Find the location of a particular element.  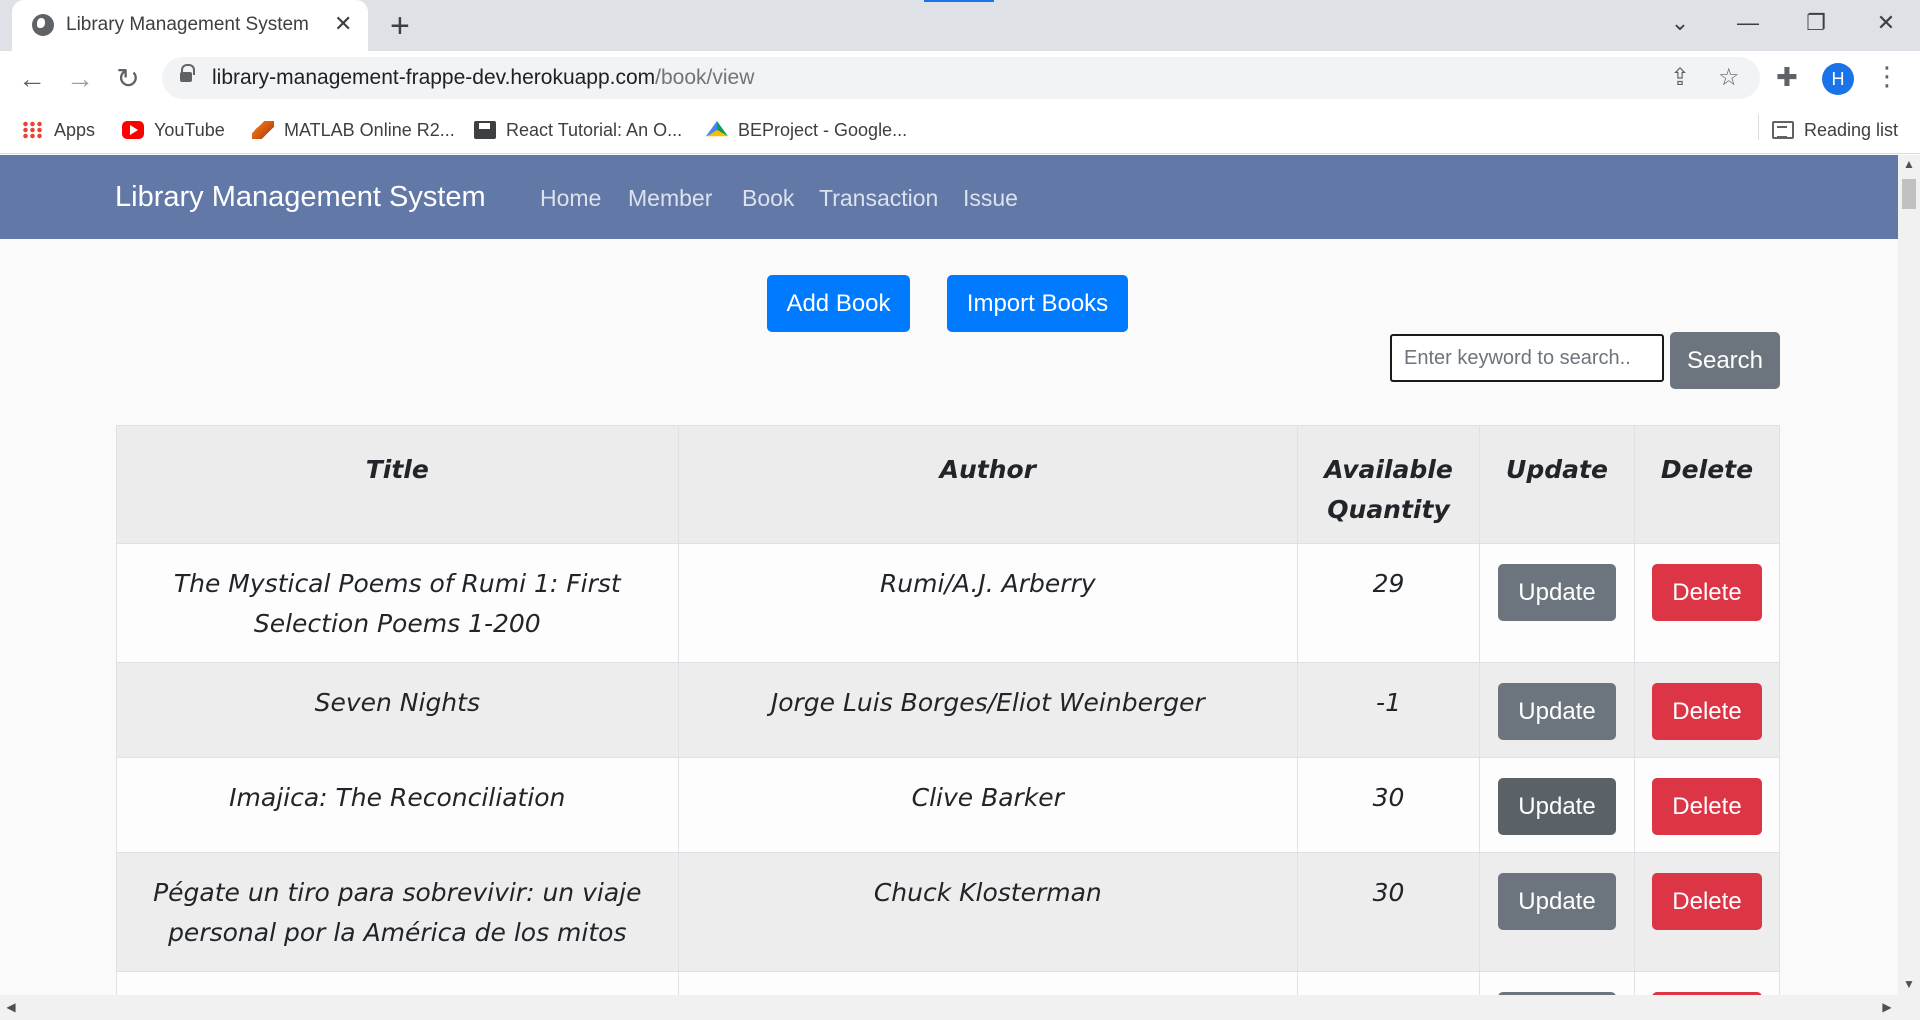

book-quantity: 29 is located at coordinates (1388, 603).